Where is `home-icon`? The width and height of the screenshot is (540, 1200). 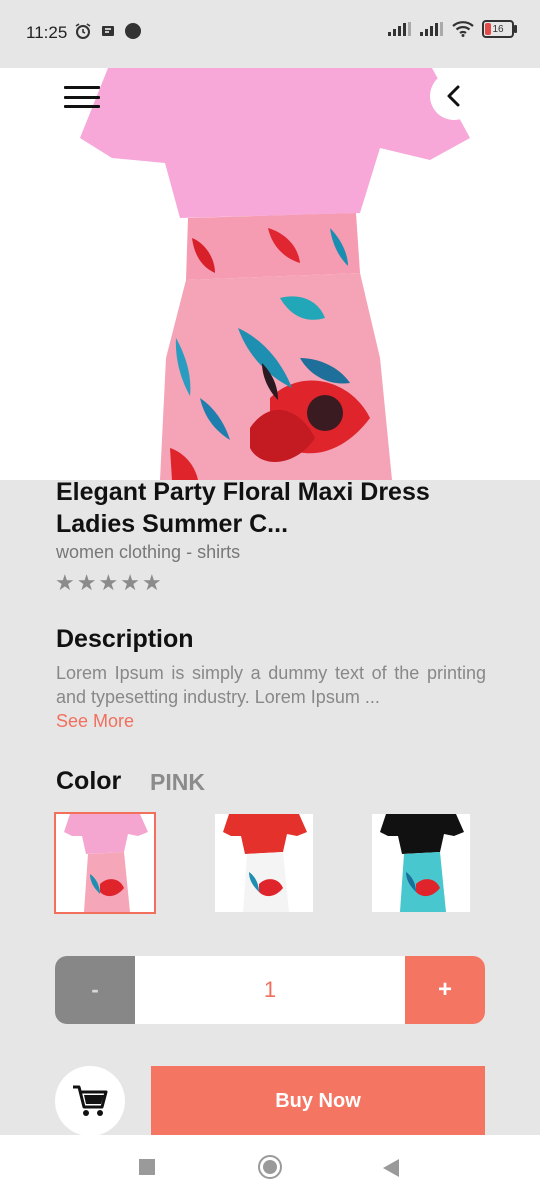 home-icon is located at coordinates (270, 1167).